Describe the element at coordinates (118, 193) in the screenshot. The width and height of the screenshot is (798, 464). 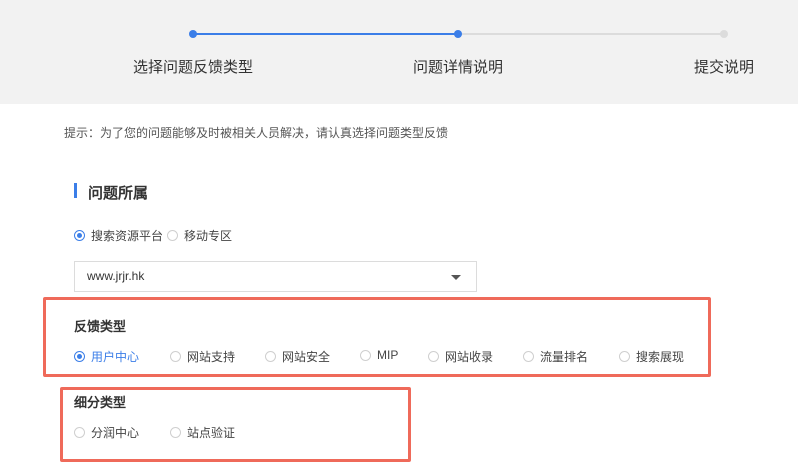
I see `section-title: 问题所属` at that location.